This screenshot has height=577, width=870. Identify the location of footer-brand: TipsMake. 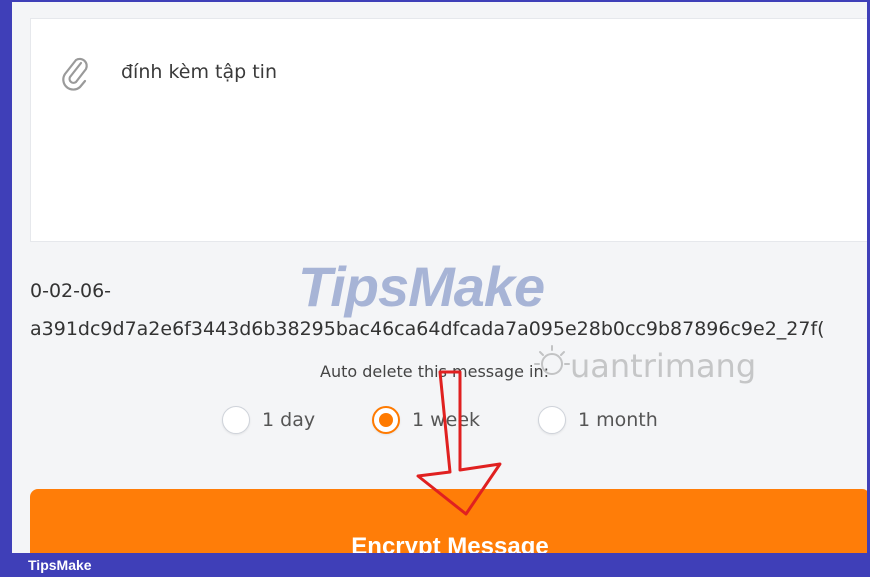
(60, 565).